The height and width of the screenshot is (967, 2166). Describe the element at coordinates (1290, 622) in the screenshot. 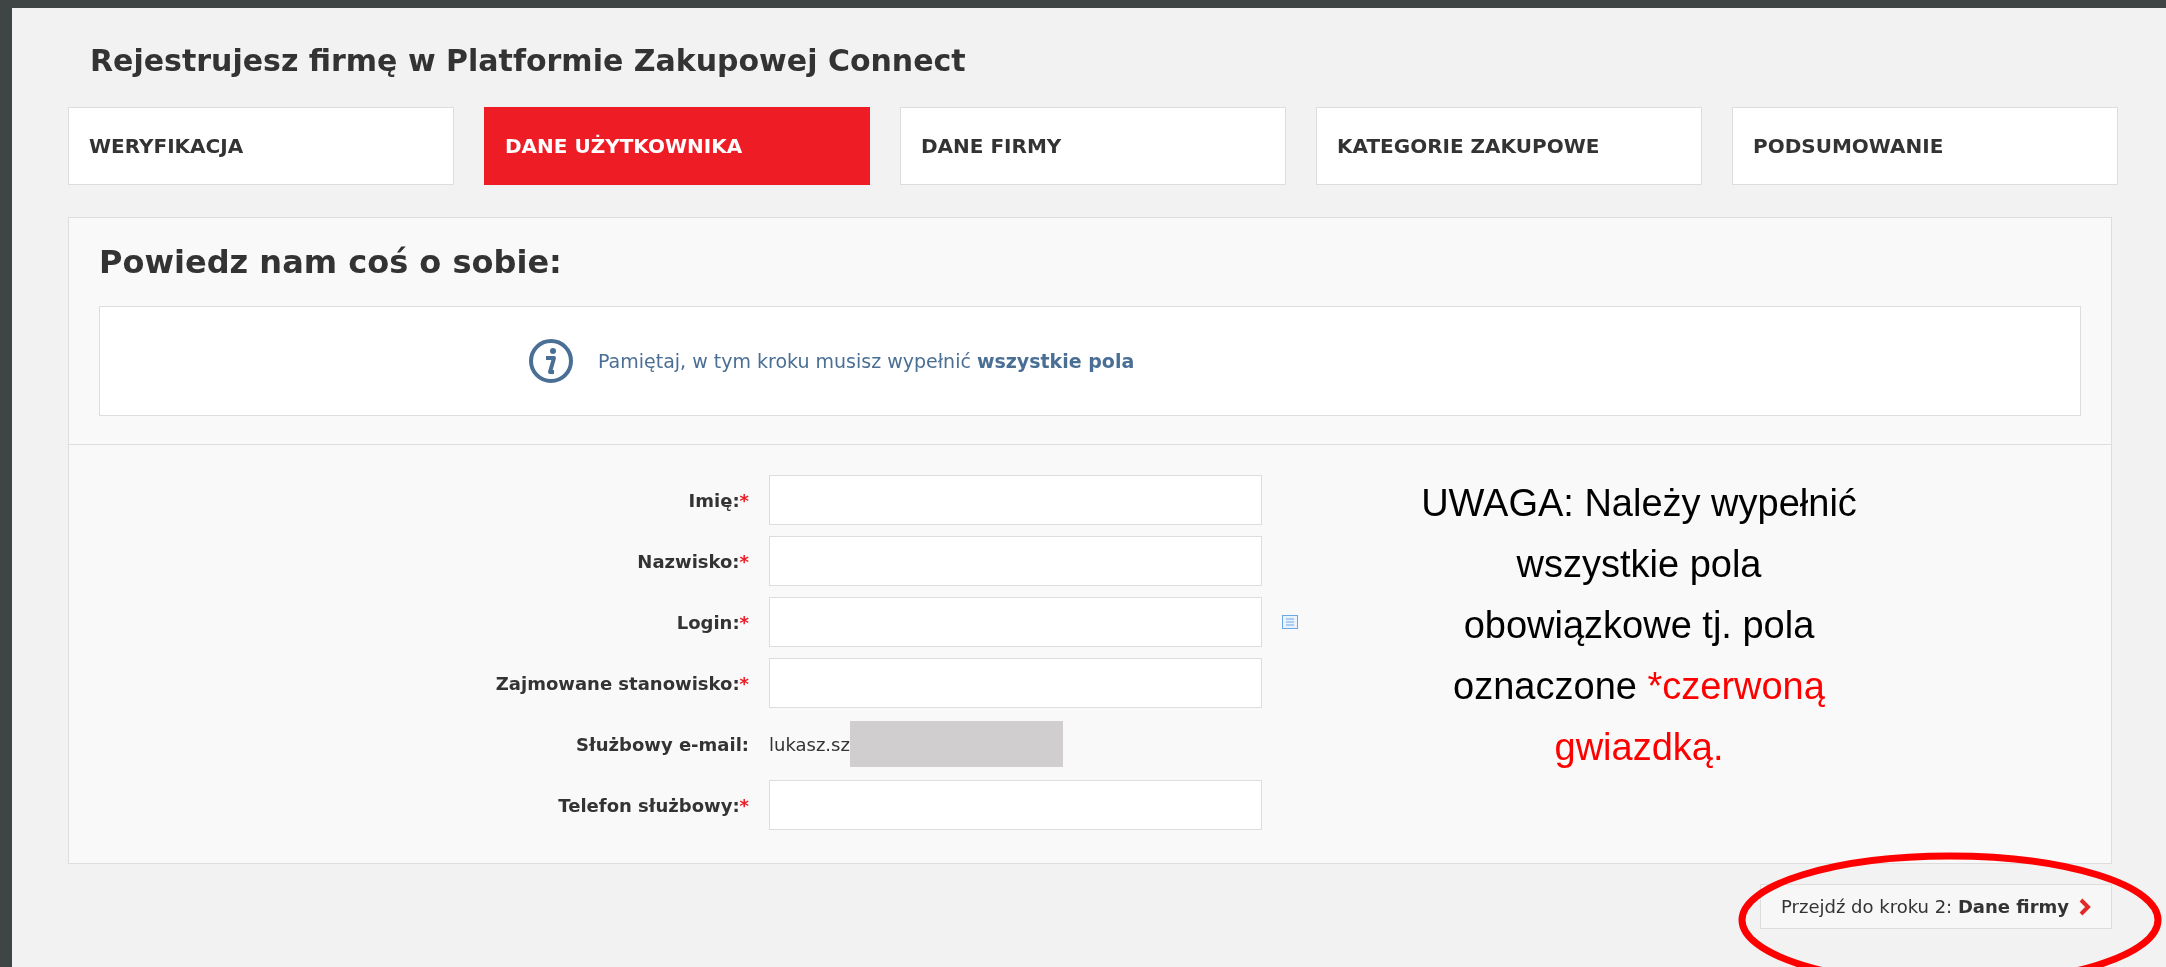

I see `list-icon` at that location.